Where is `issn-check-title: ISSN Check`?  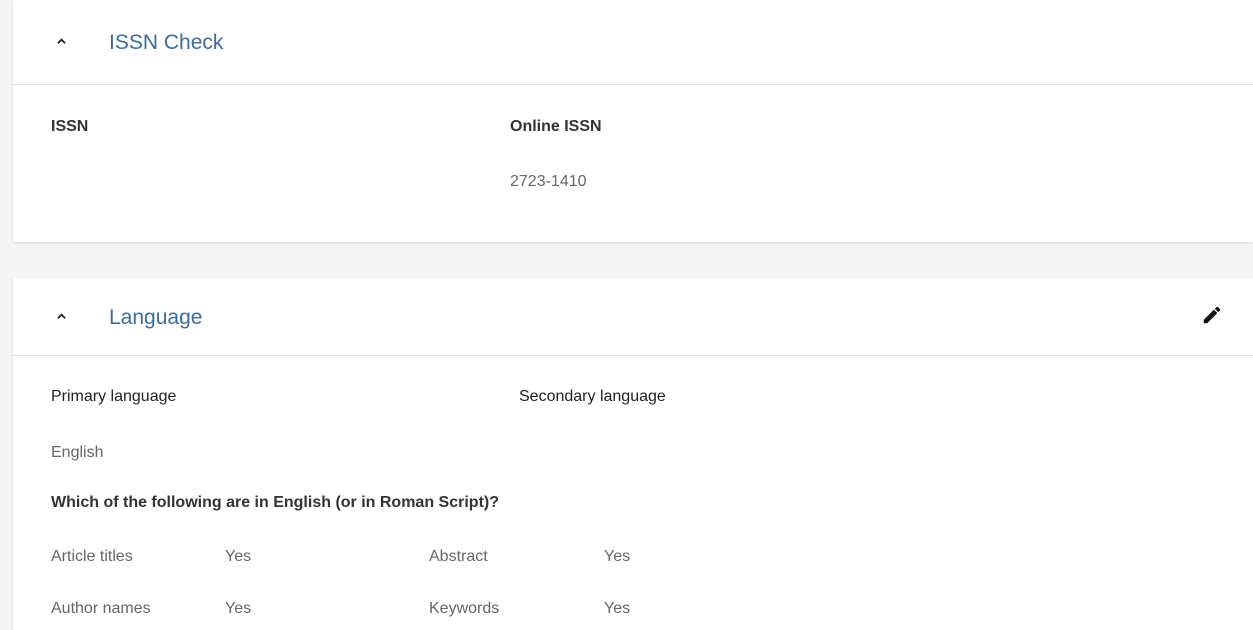 issn-check-title: ISSN Check is located at coordinates (166, 42).